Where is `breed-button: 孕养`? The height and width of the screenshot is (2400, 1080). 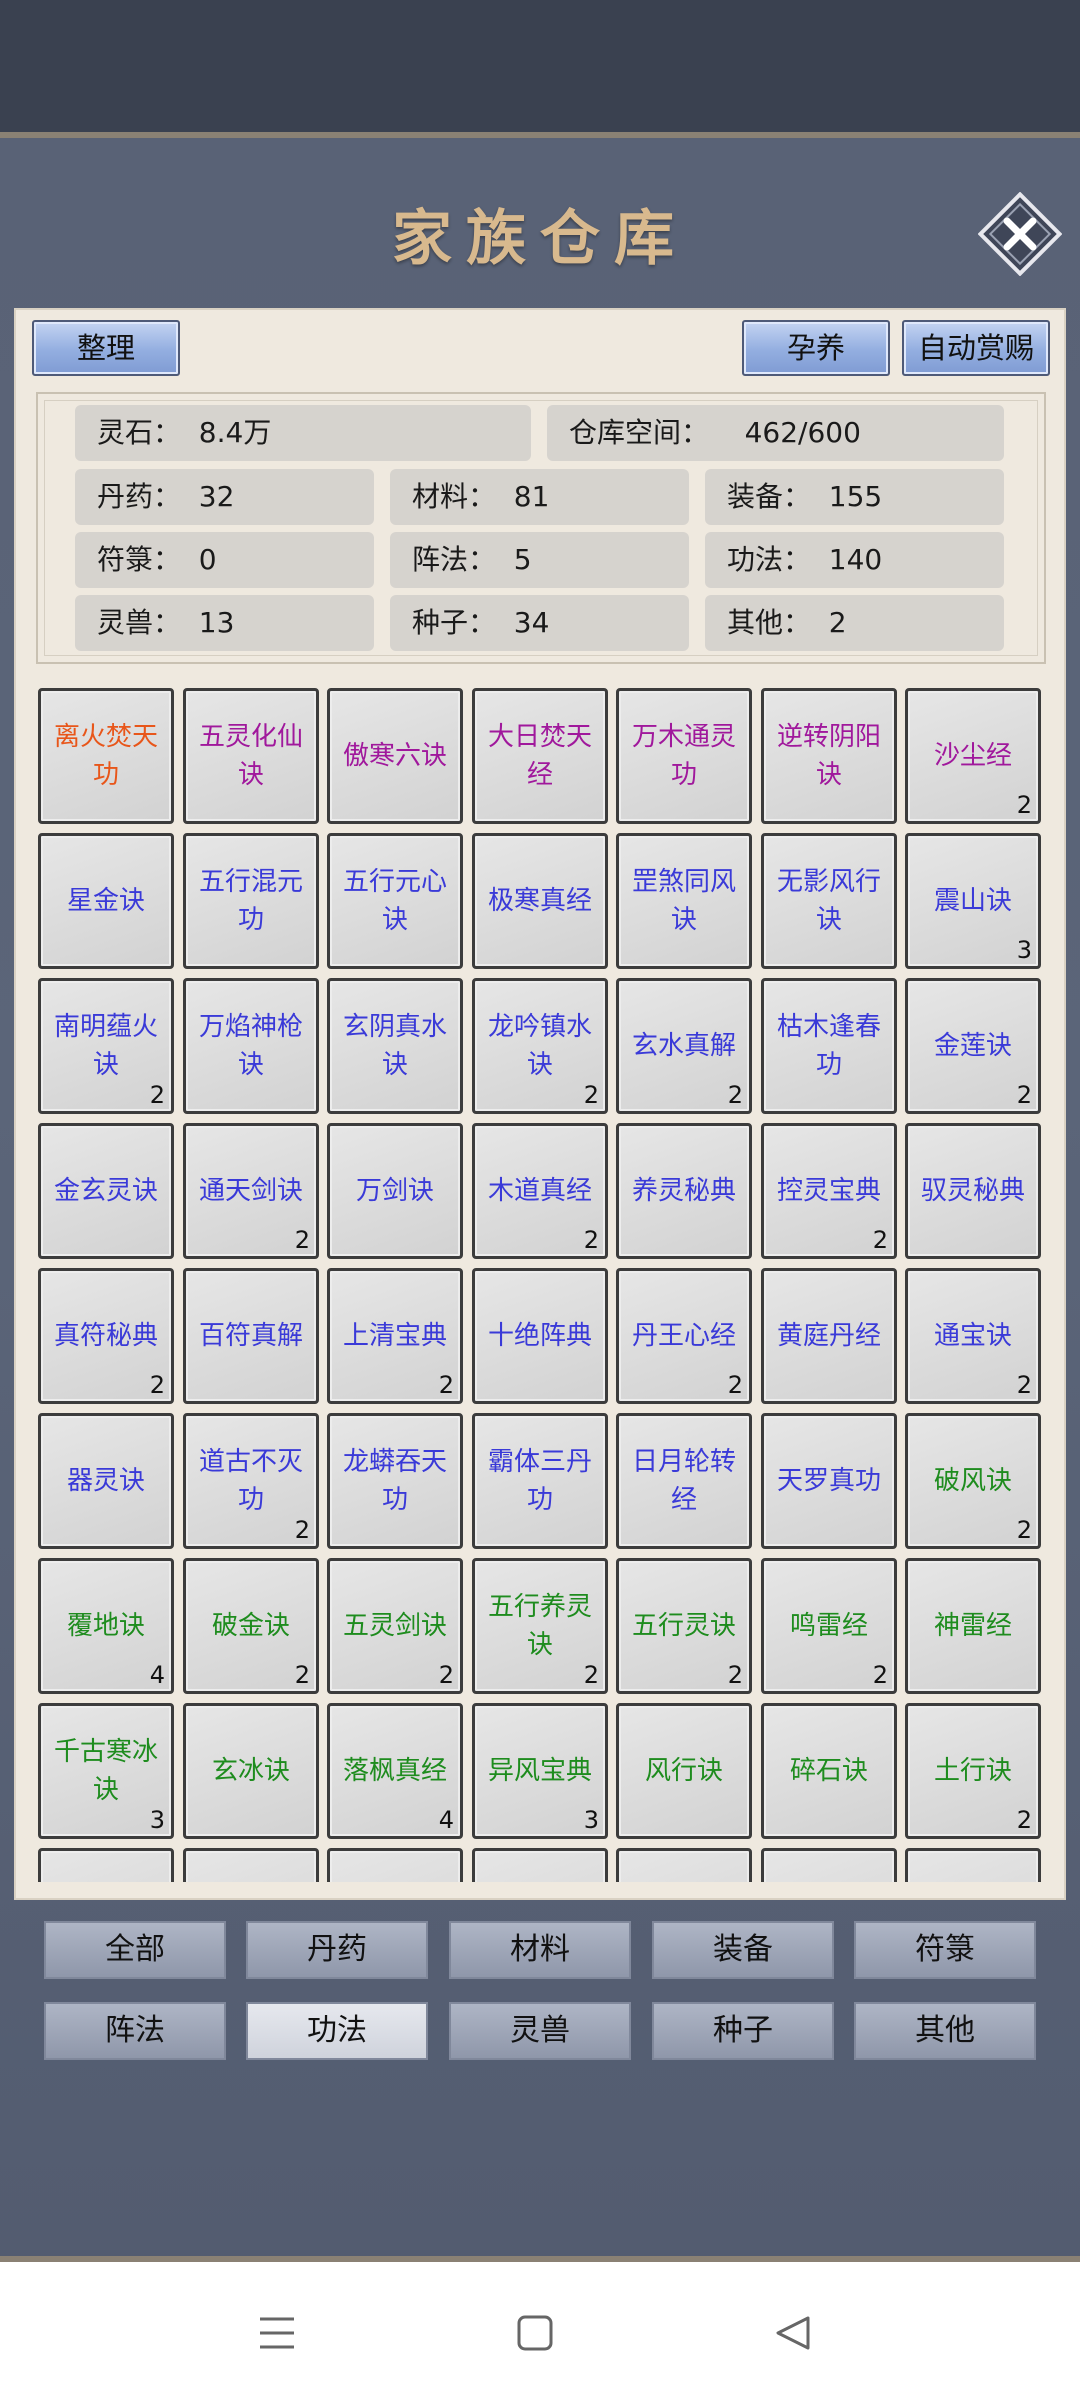 breed-button: 孕养 is located at coordinates (816, 348).